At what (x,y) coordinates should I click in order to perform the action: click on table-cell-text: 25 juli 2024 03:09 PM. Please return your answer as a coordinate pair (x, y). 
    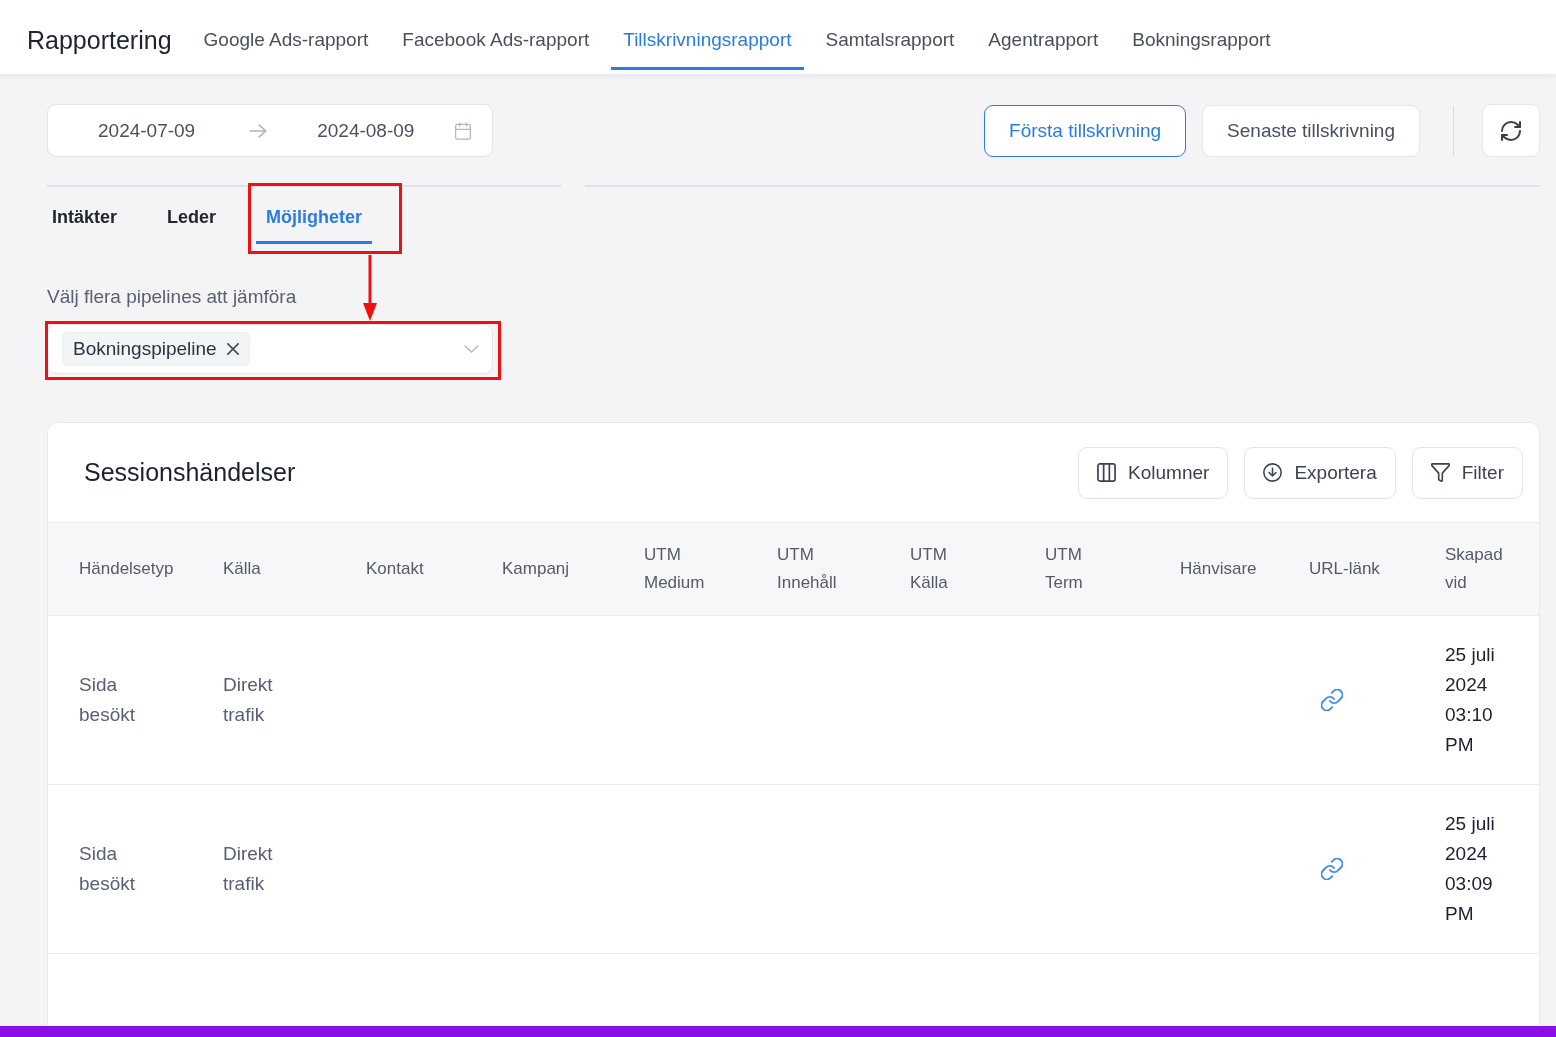
    Looking at the image, I should click on (1470, 869).